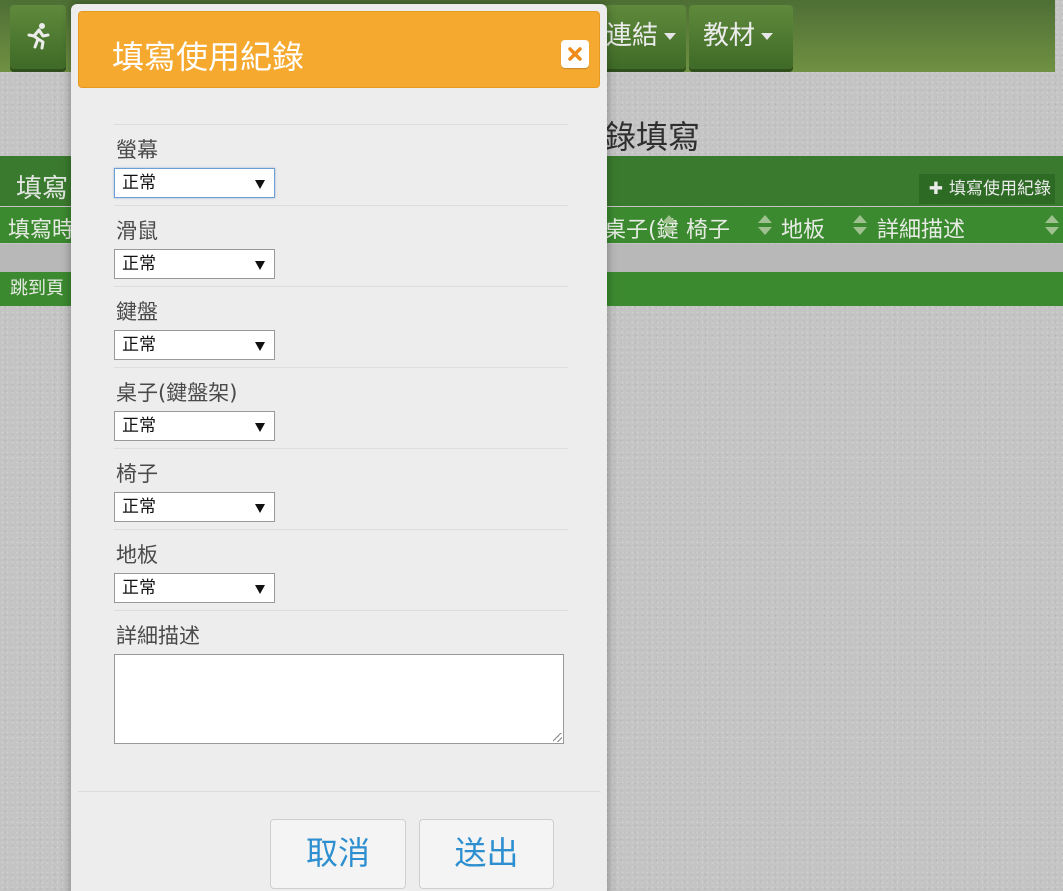 The image size is (1063, 891). I want to click on description-textarea, so click(339, 699).